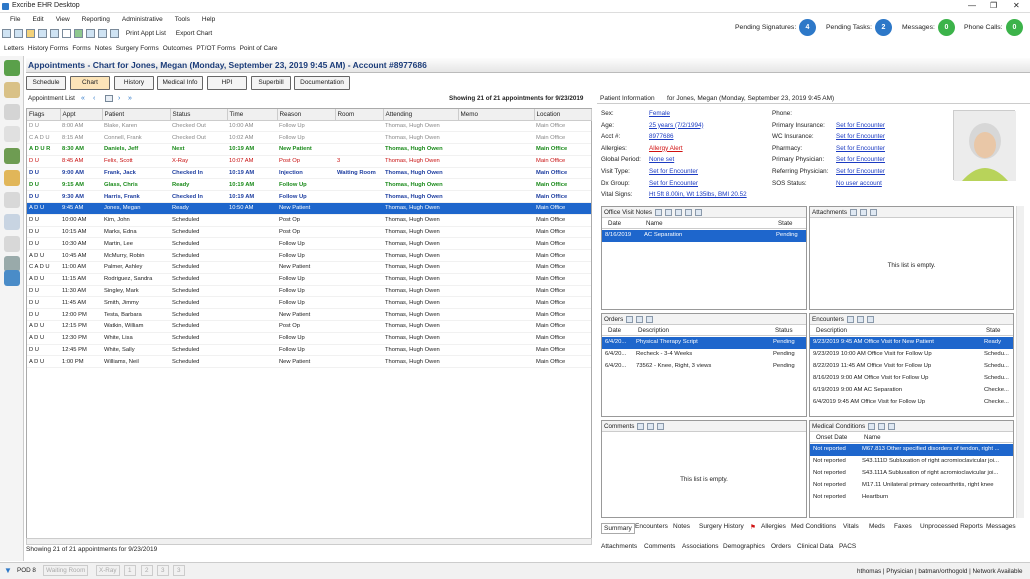  I want to click on tab-superbill: Superbill, so click(271, 83).